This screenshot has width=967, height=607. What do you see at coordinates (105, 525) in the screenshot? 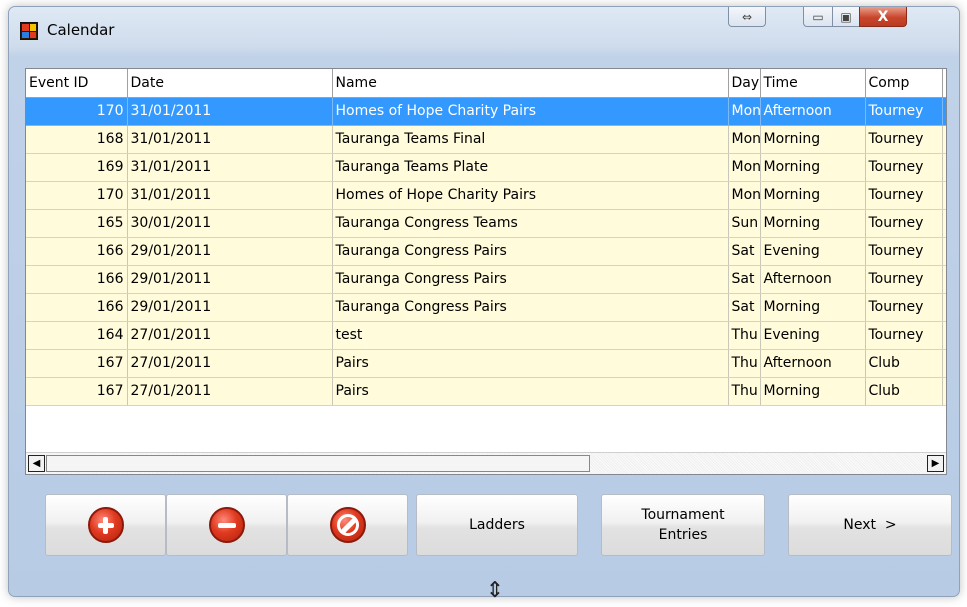
I see `add-event-button` at bounding box center [105, 525].